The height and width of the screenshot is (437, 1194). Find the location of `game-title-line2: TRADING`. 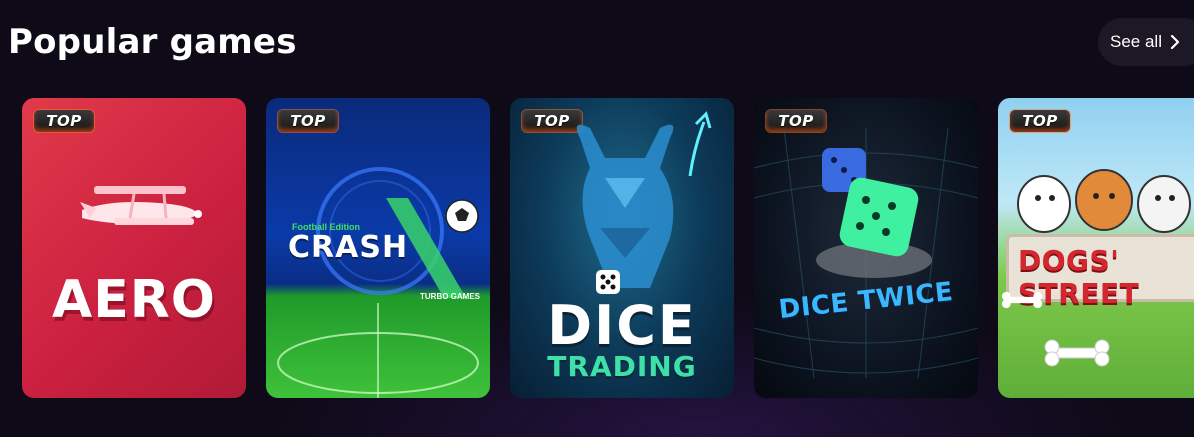

game-title-line2: TRADING is located at coordinates (622, 366).